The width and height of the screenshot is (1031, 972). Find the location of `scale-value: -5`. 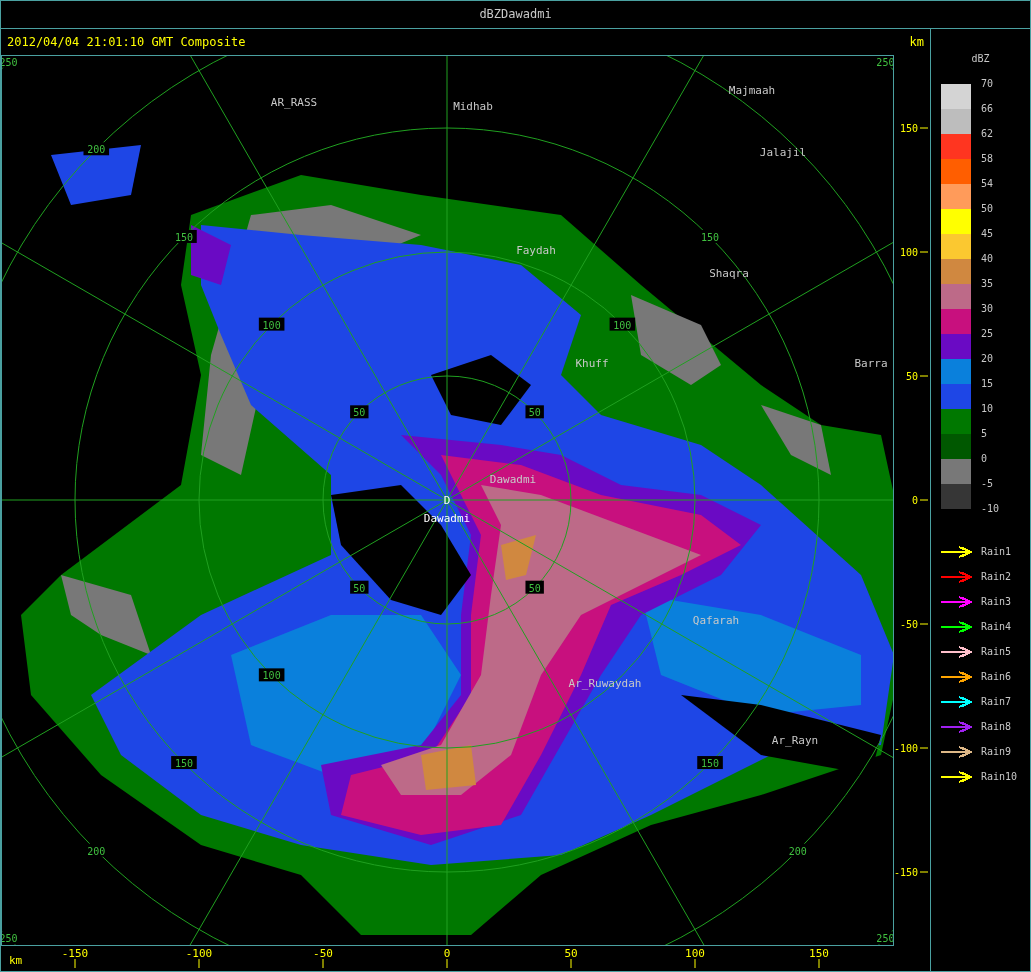

scale-value: -5 is located at coordinates (988, 484).